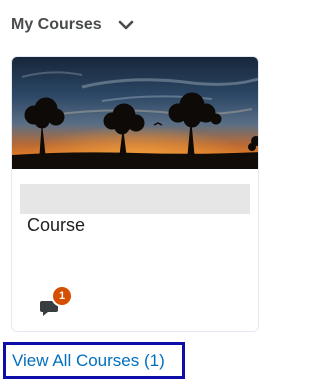 Image resolution: width=320 pixels, height=391 pixels. What do you see at coordinates (56, 24) in the screenshot?
I see `widget-title: My Courses` at bounding box center [56, 24].